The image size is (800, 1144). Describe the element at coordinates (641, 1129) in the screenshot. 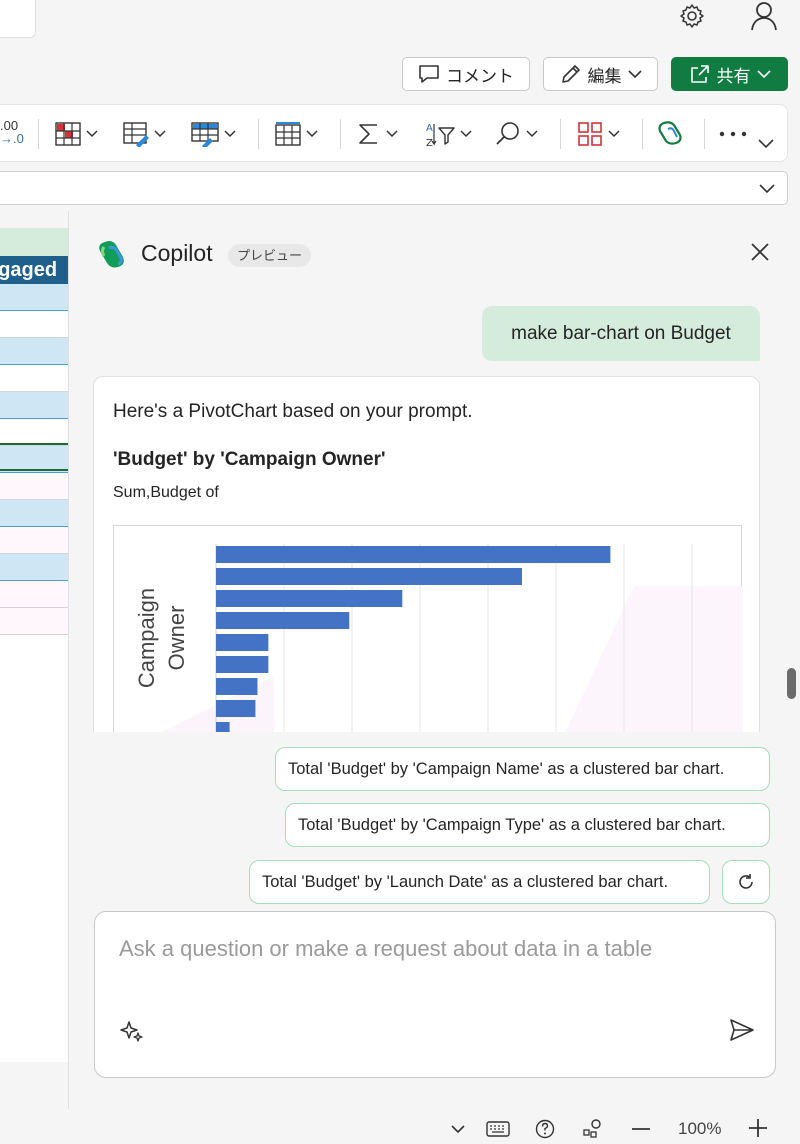

I see `zoom-out-icon` at that location.